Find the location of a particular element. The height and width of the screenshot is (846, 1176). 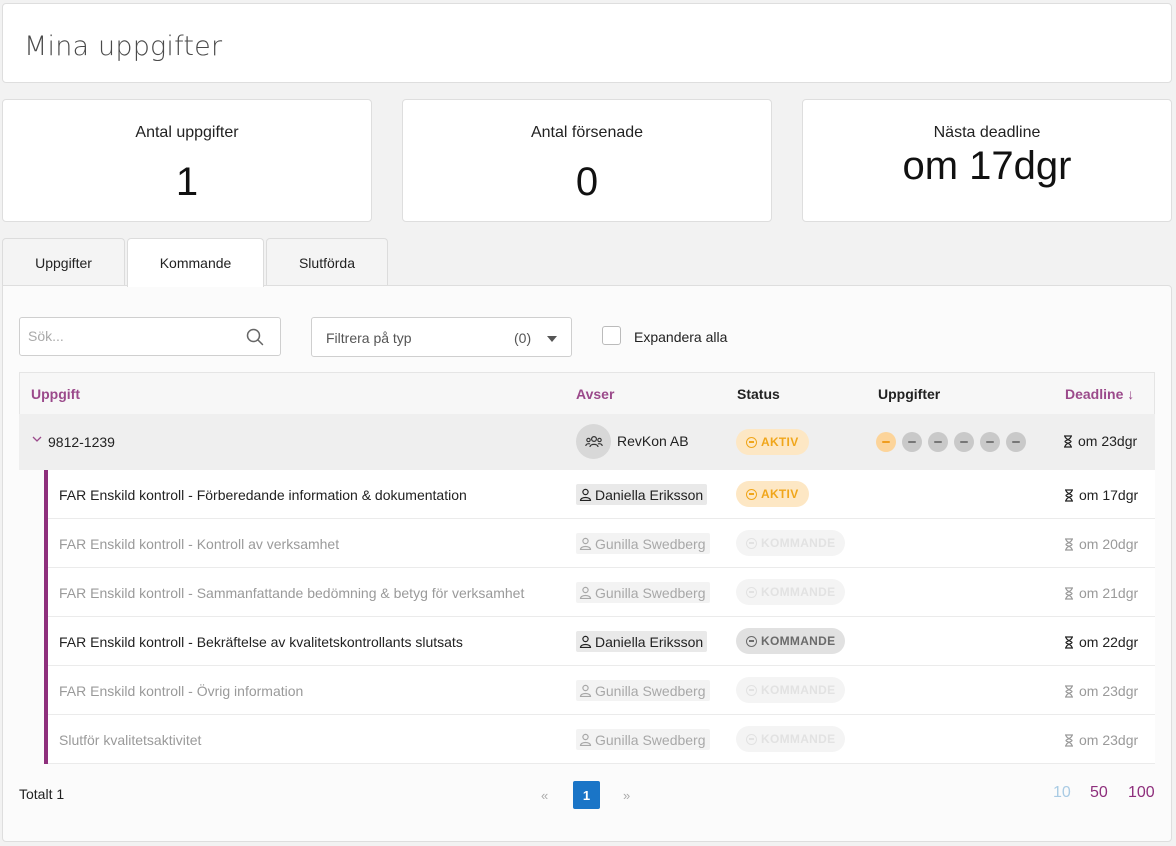

stat-card-overdue: Antal försenade 0 is located at coordinates (587, 160).